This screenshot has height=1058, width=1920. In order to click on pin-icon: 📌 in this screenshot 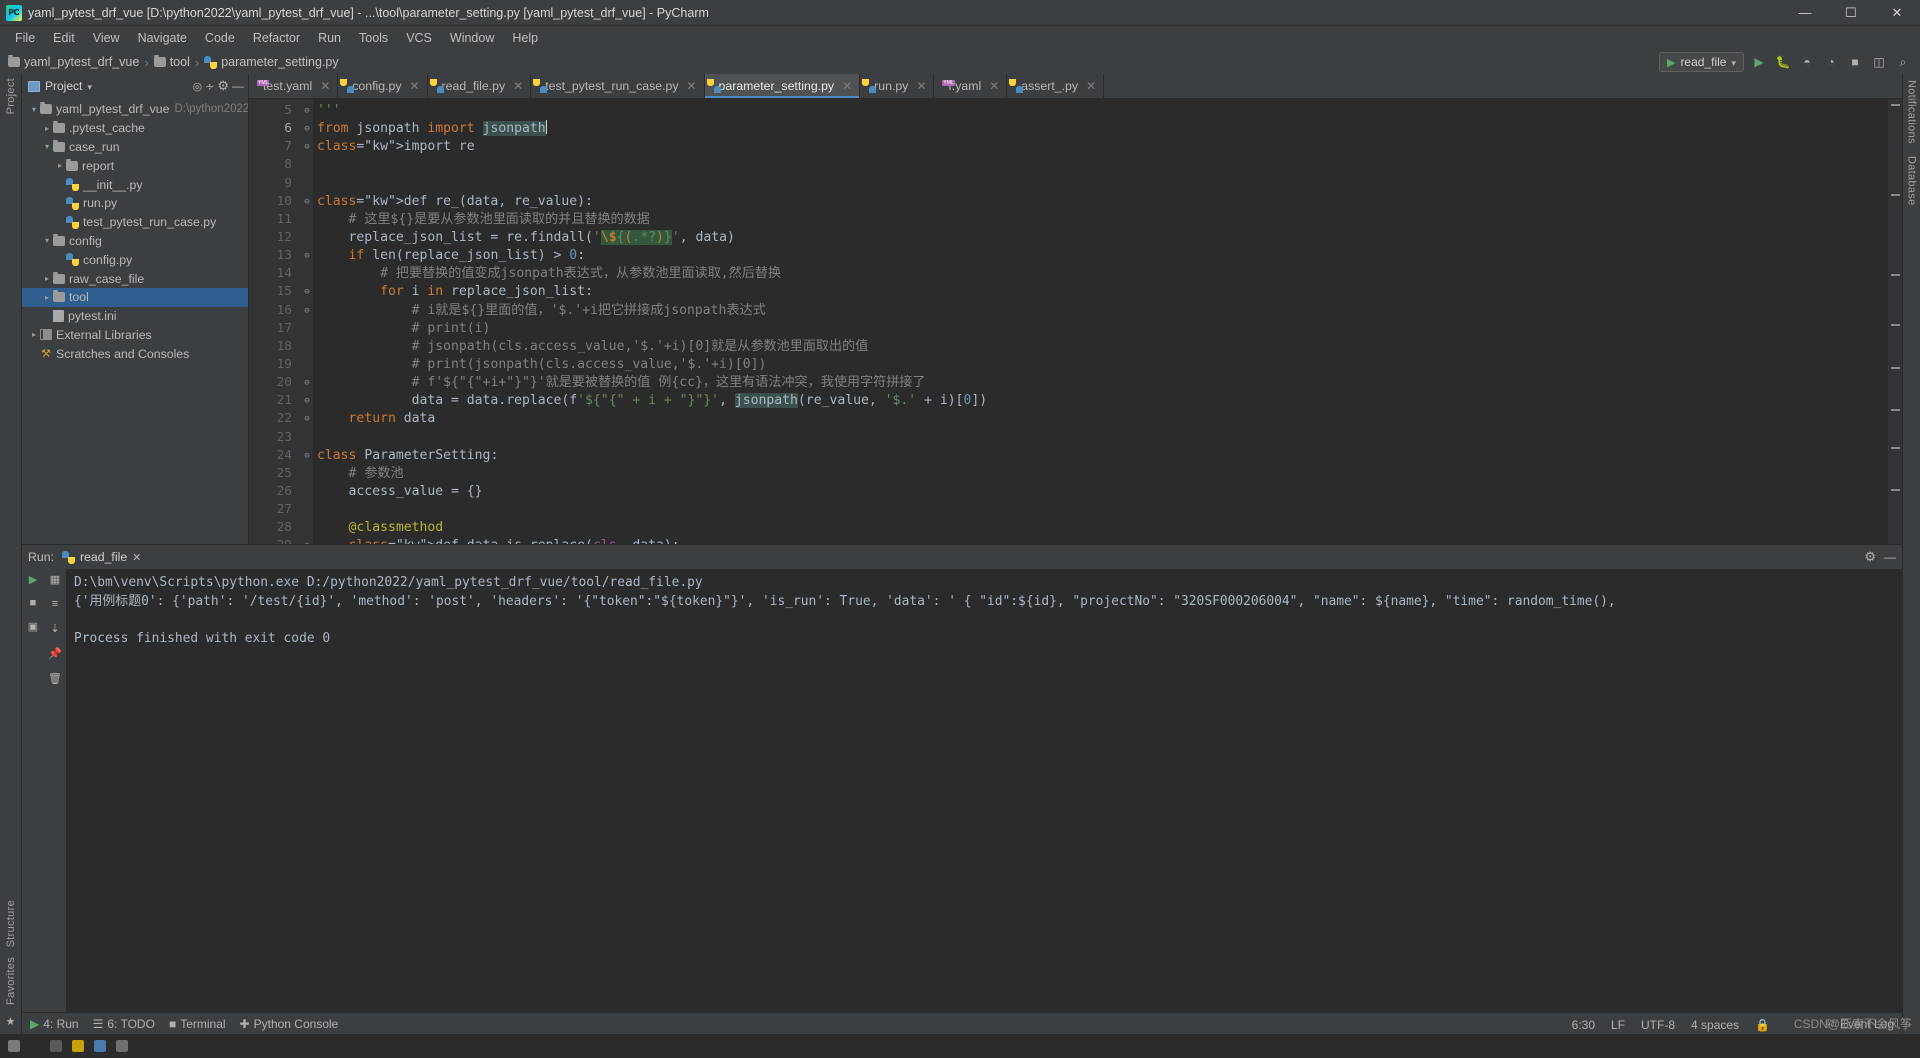, I will do `click(55, 653)`.